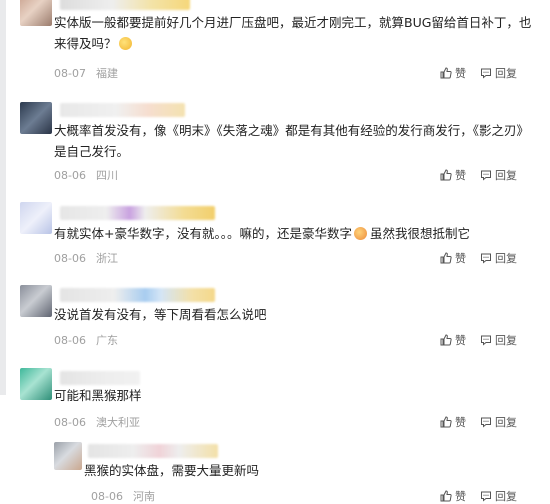 This screenshot has height=504, width=550. I want to click on comment-date: 08-07, so click(70, 73).